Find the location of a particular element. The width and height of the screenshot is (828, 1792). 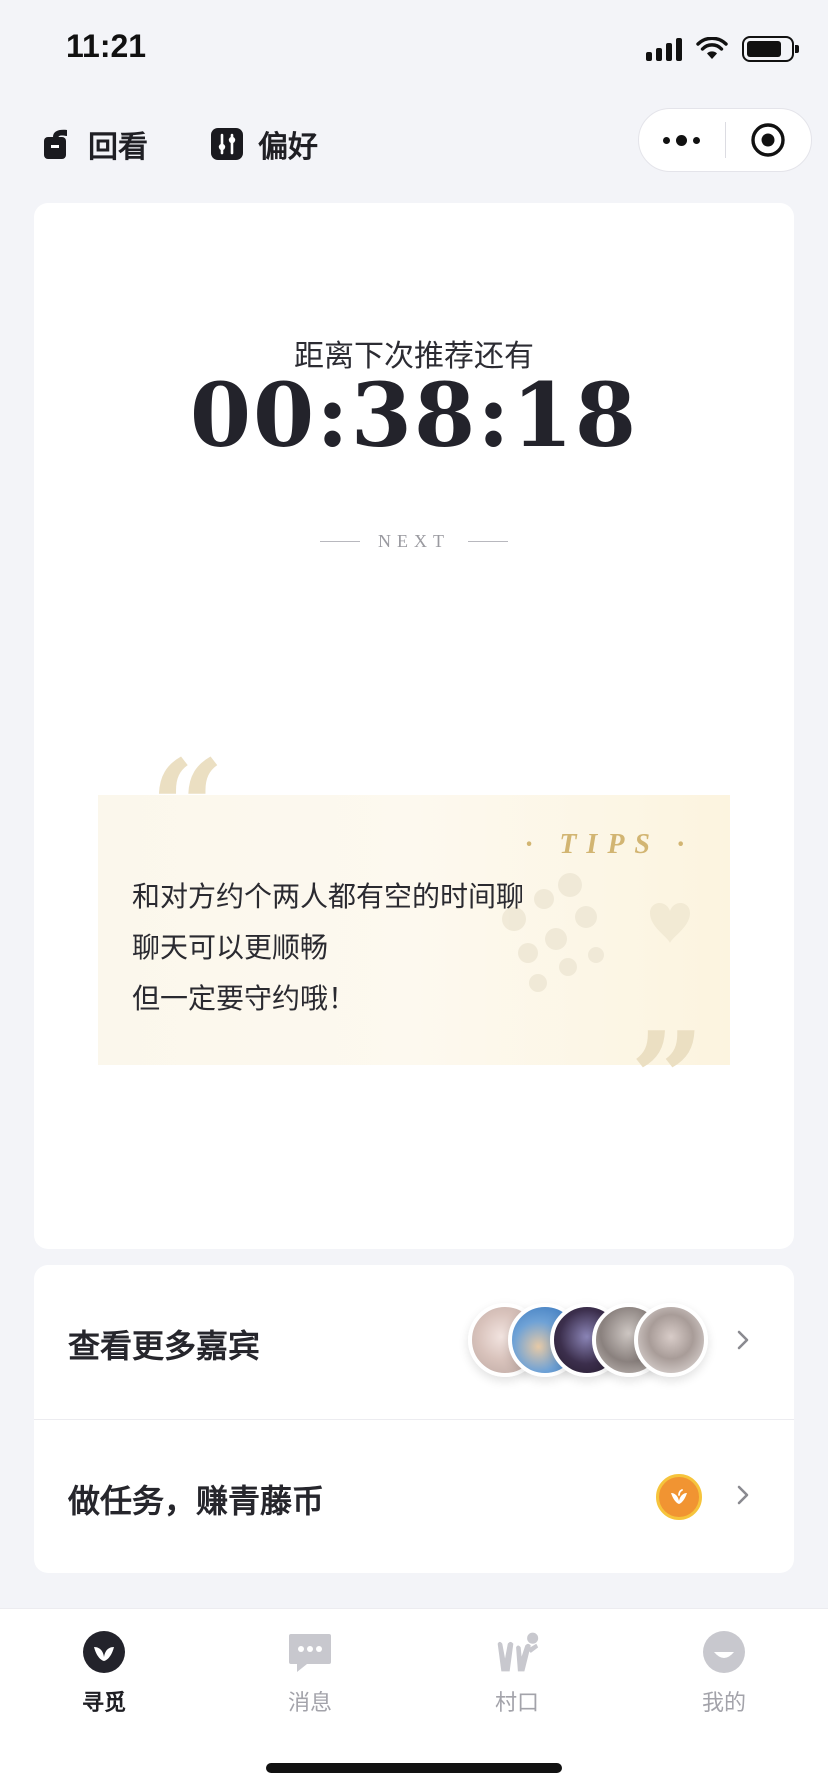

top-nav: 回看 偏好 is located at coordinates (414, 144).